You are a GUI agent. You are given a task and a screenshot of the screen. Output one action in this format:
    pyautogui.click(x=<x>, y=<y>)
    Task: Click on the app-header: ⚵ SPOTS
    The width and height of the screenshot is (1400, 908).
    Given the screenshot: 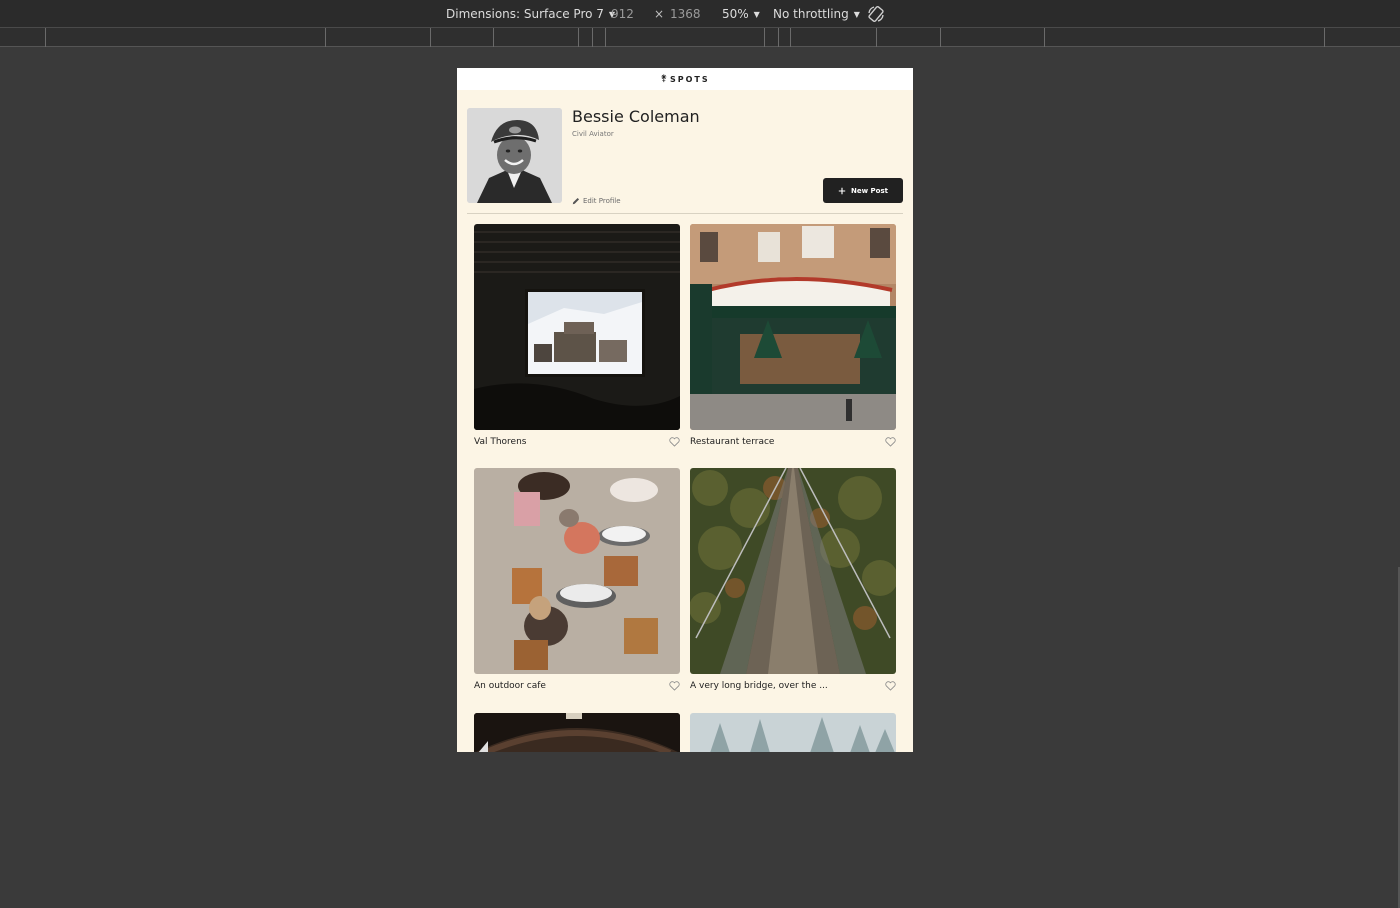 What is the action you would take?
    pyautogui.click(x=685, y=79)
    